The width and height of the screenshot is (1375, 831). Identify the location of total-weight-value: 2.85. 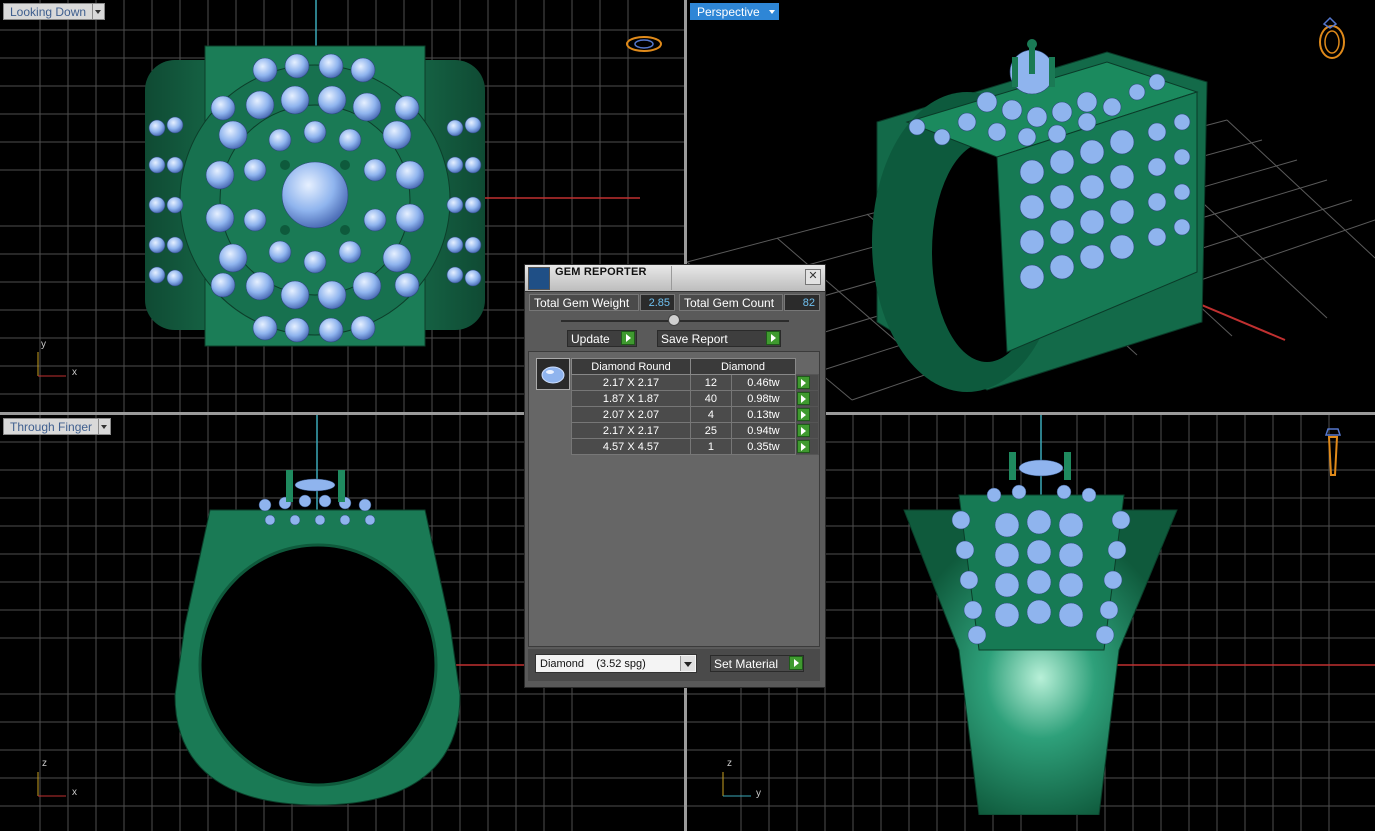
(657, 302).